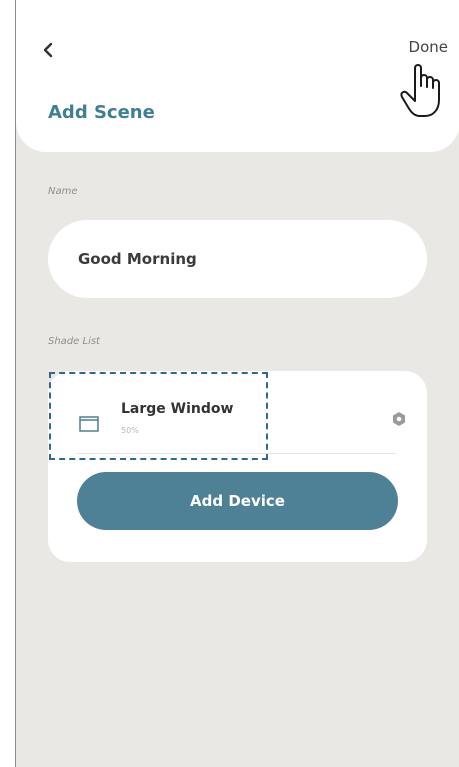 The height and width of the screenshot is (767, 459). I want to click on scene-name-value: Good Morning, so click(137, 259).